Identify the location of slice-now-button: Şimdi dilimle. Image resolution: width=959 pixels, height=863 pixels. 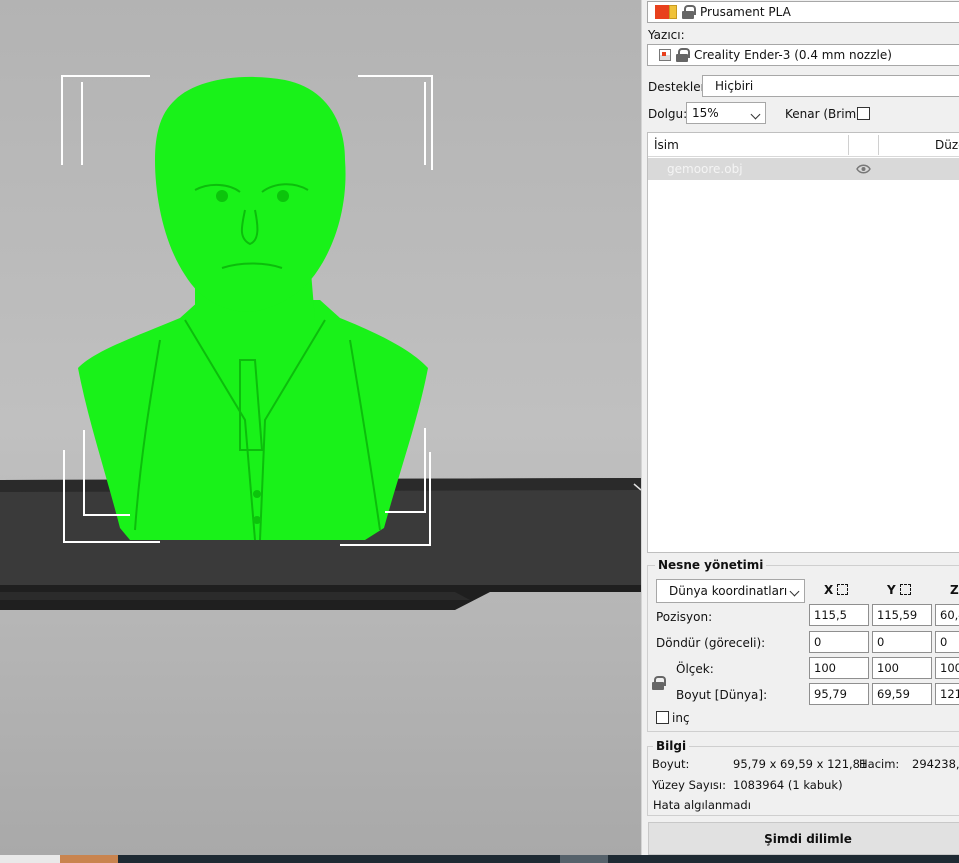
(803, 838).